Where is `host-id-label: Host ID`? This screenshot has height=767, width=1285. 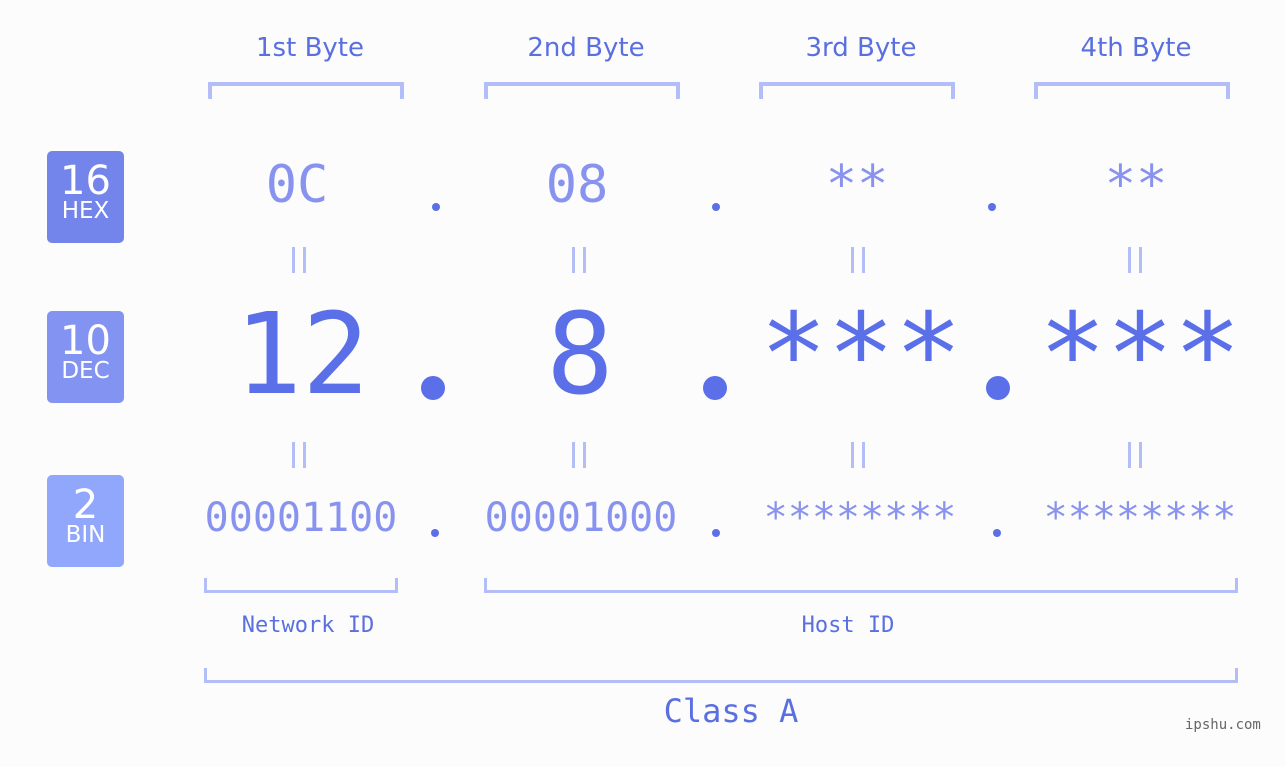 host-id-label: Host ID is located at coordinates (848, 625).